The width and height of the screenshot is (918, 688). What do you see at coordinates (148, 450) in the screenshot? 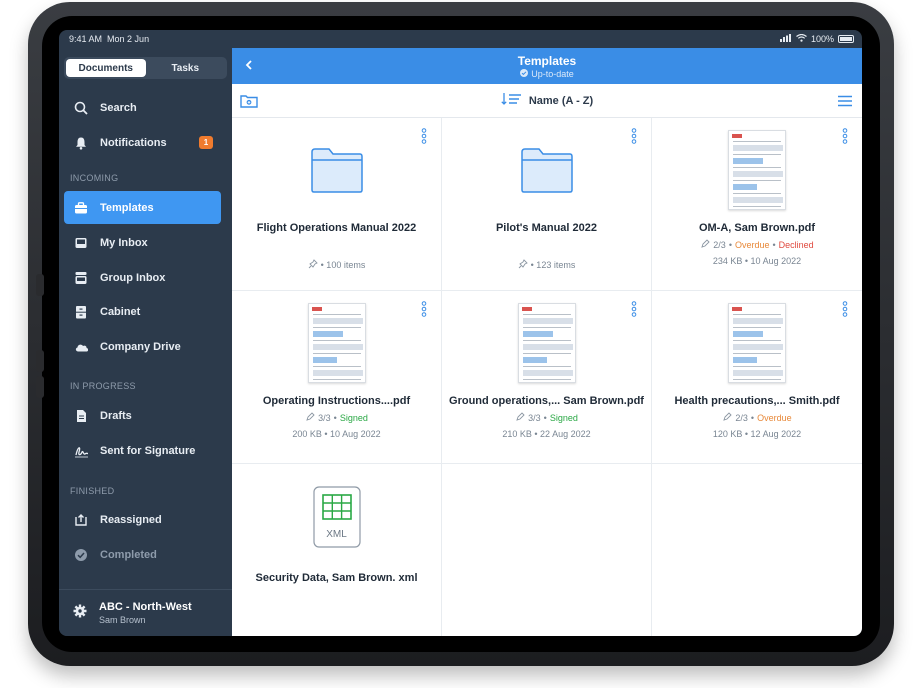
I see `sidebar-item-label: Sent for Signature` at bounding box center [148, 450].